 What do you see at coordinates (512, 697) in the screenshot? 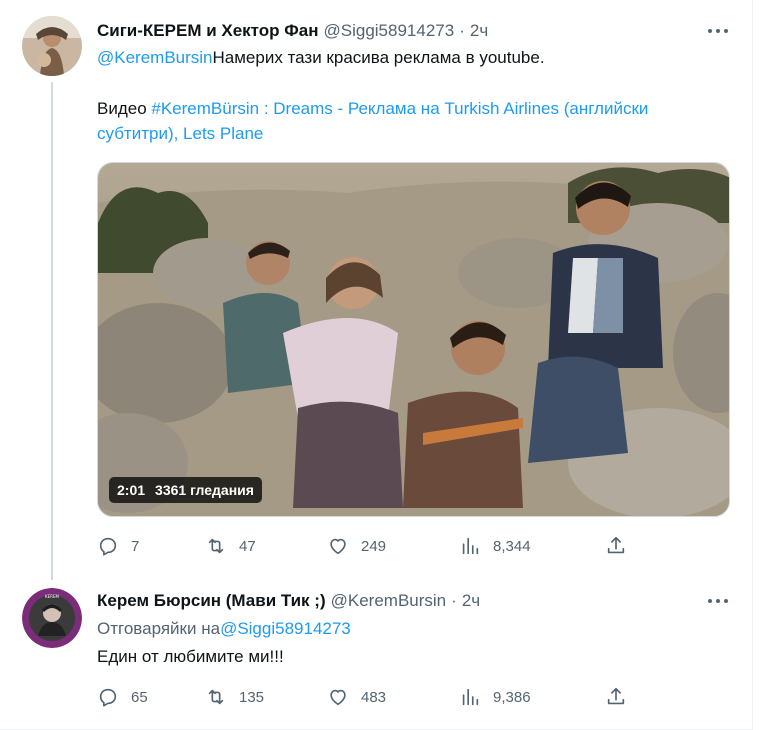
I see `views-count: 9,386` at bounding box center [512, 697].